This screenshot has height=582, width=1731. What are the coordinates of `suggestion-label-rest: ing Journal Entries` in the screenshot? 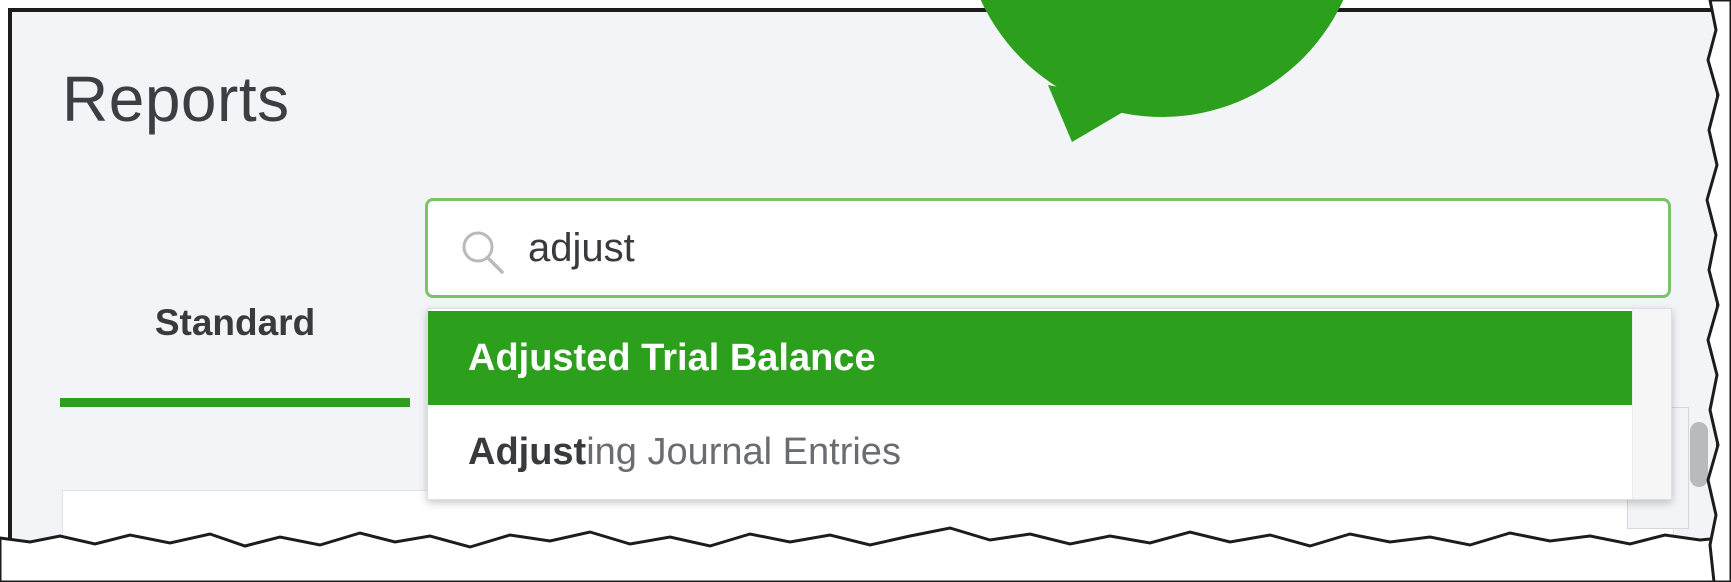 It's located at (743, 452).